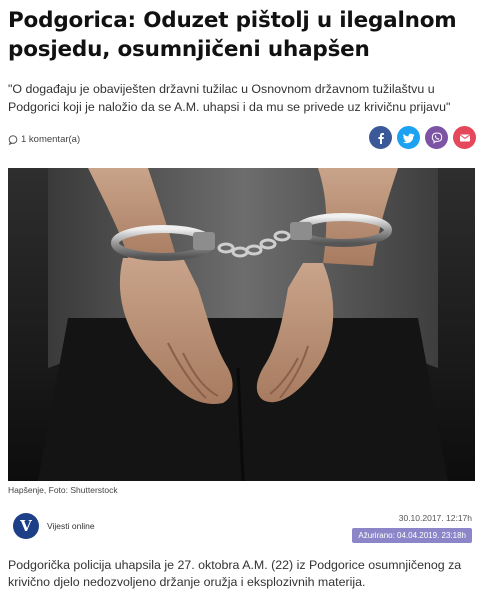  What do you see at coordinates (412, 535) in the screenshot?
I see `updated-badge: Ažurirano: 04.04.2019. 23:18h` at bounding box center [412, 535].